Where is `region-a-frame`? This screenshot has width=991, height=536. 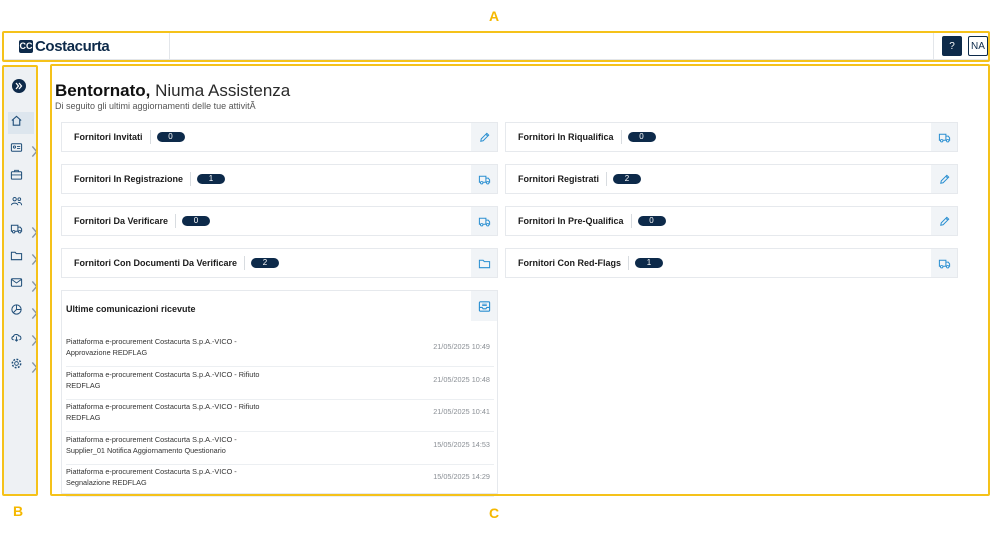 region-a-frame is located at coordinates (496, 46).